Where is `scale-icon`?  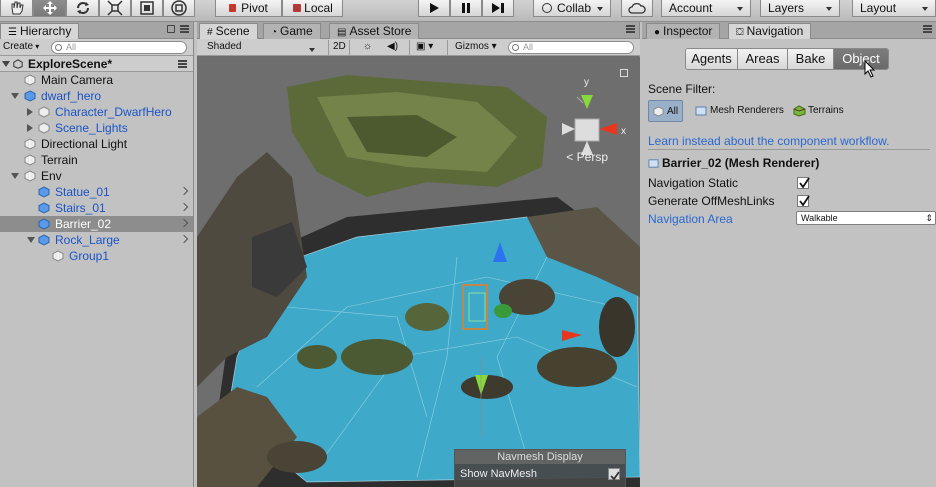 scale-icon is located at coordinates (115, 8).